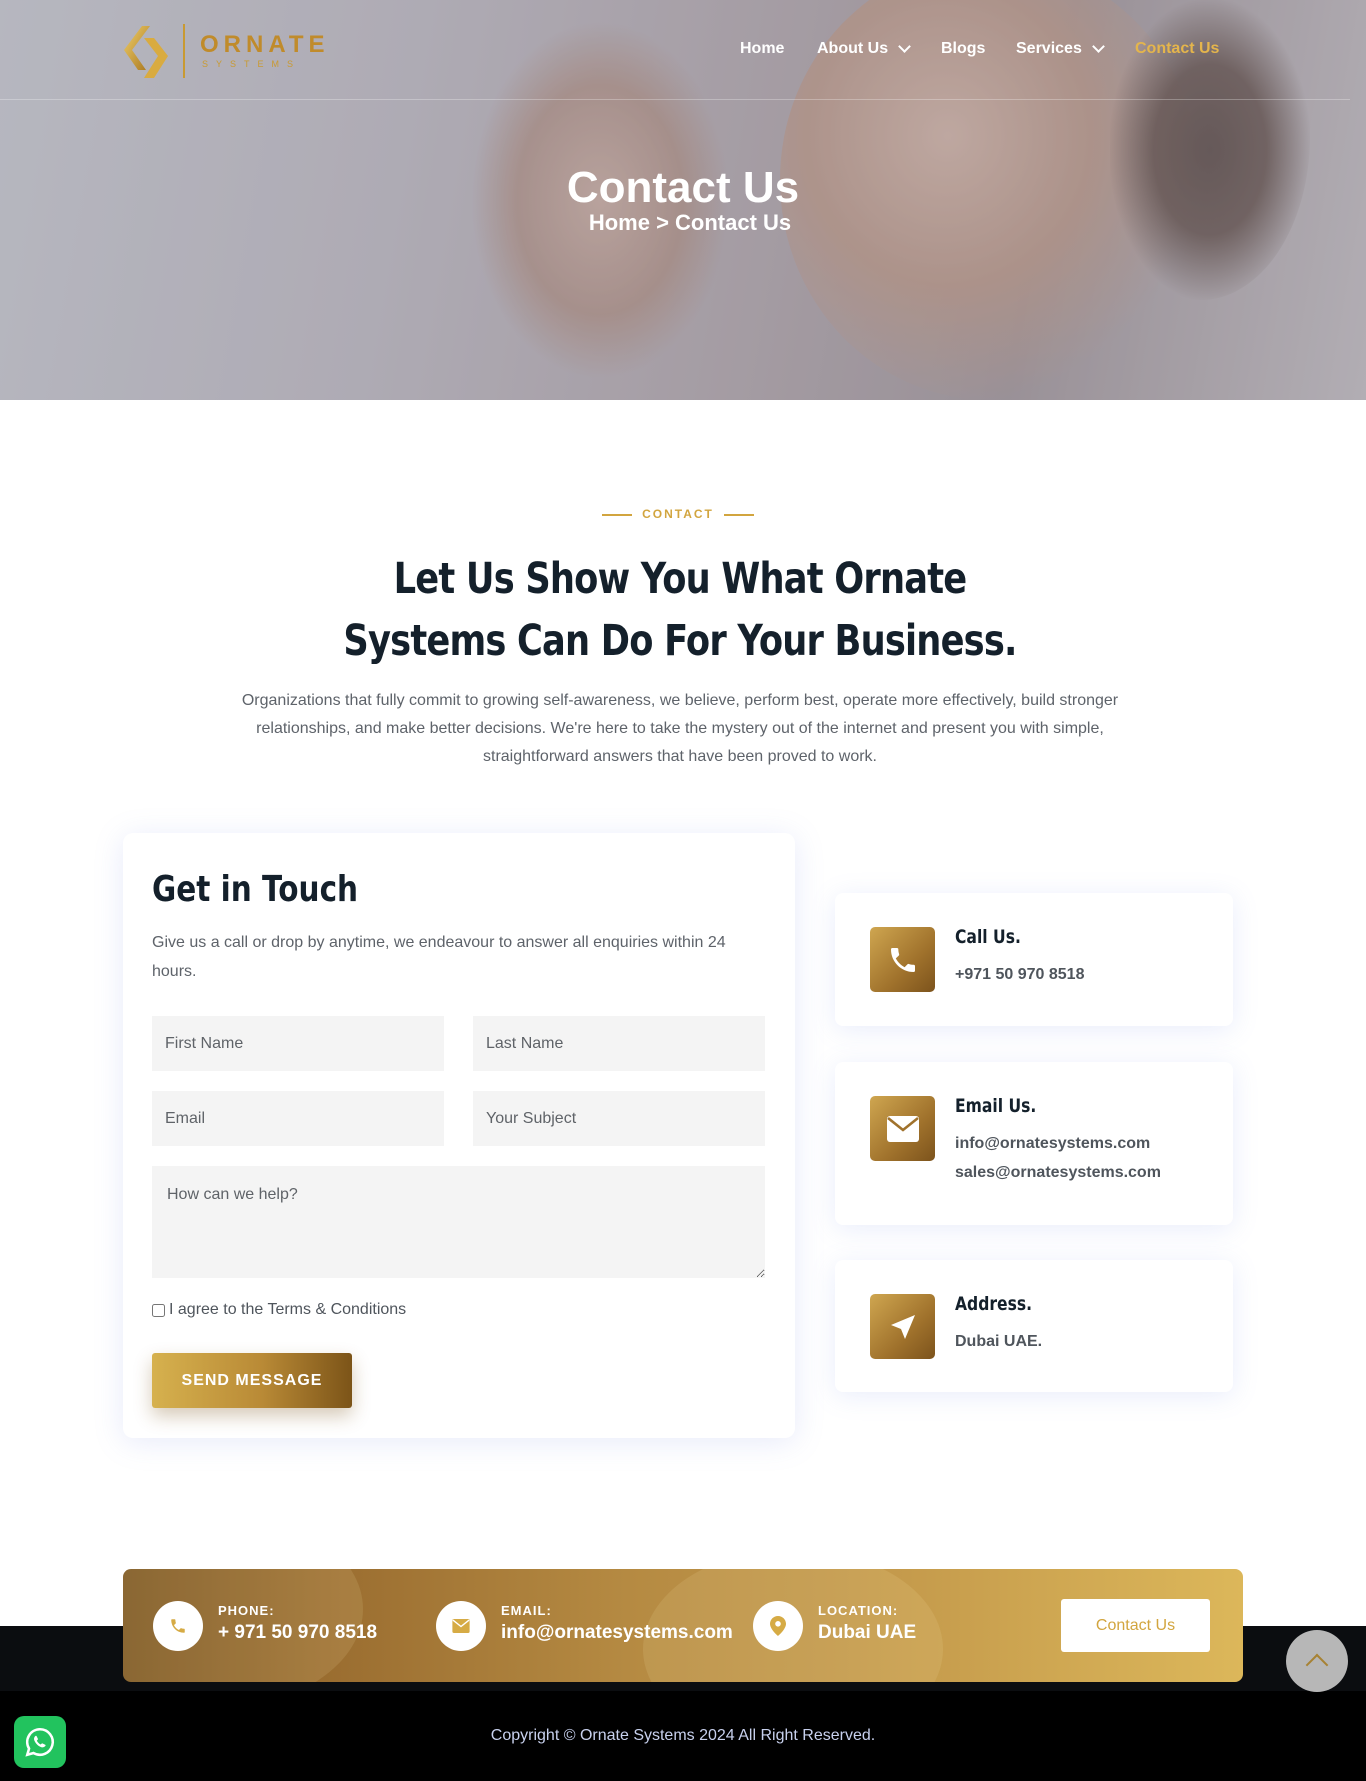  I want to click on terms-label: I agree to the Terms & Conditions, so click(288, 1309).